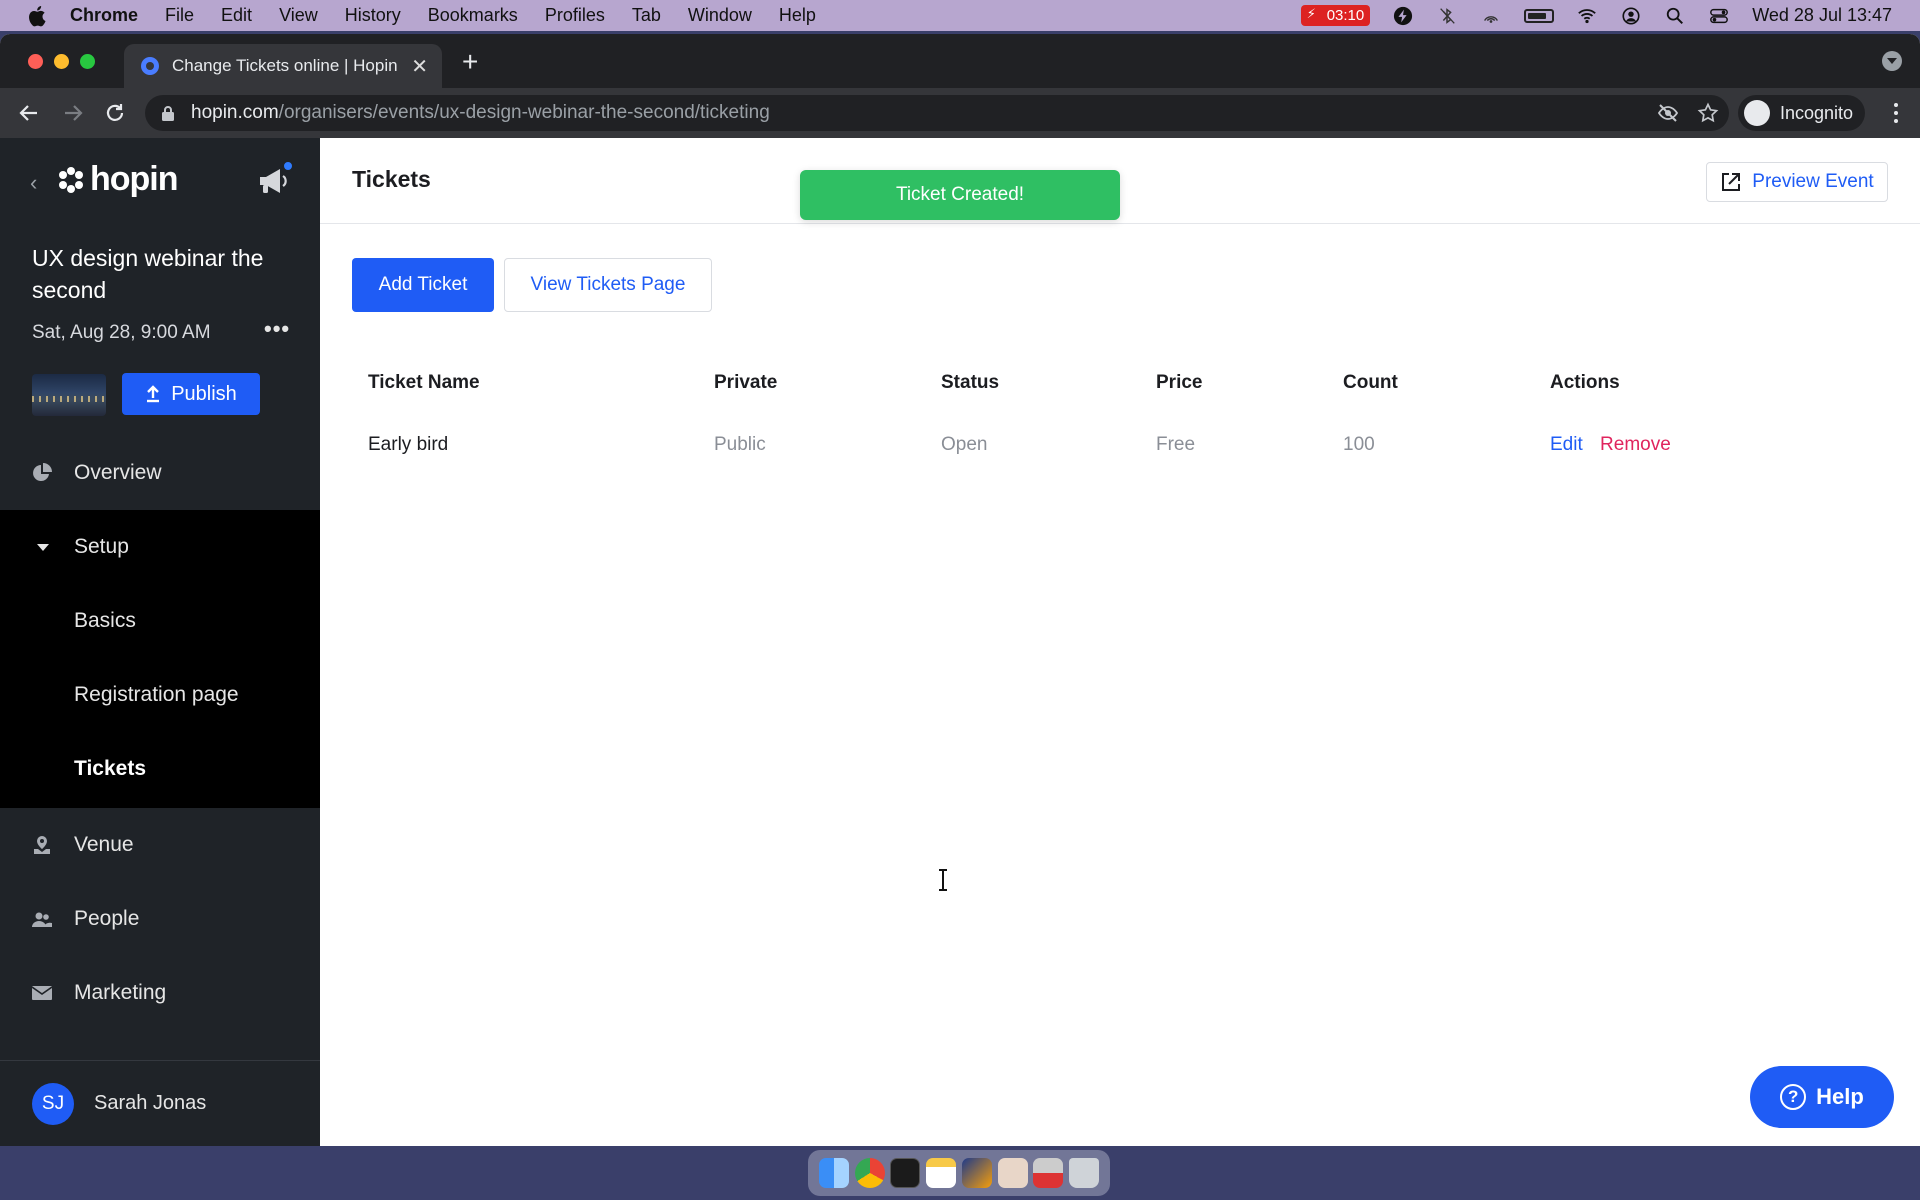 This screenshot has width=1920, height=1200. I want to click on notes-icon, so click(941, 1173).